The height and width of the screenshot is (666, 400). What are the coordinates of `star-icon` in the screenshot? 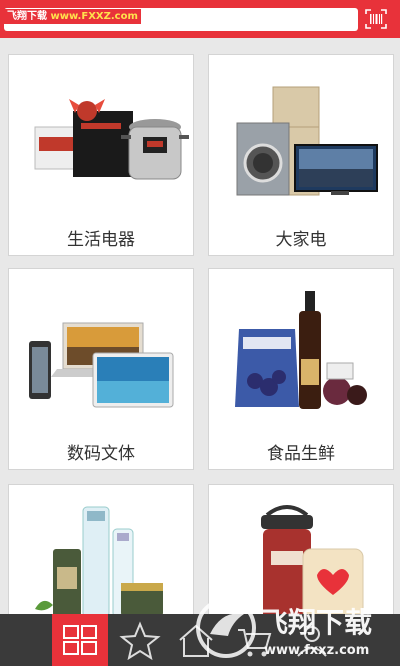 It's located at (140, 641).